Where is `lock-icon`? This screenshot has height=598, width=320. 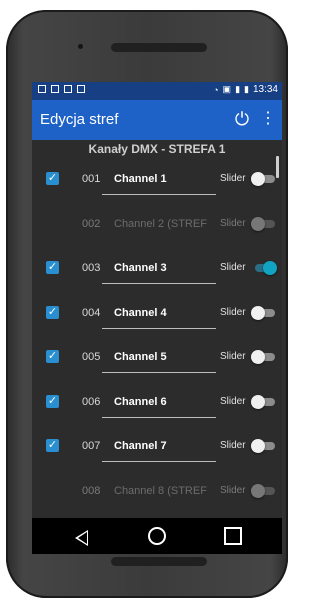
lock-icon is located at coordinates (55, 89).